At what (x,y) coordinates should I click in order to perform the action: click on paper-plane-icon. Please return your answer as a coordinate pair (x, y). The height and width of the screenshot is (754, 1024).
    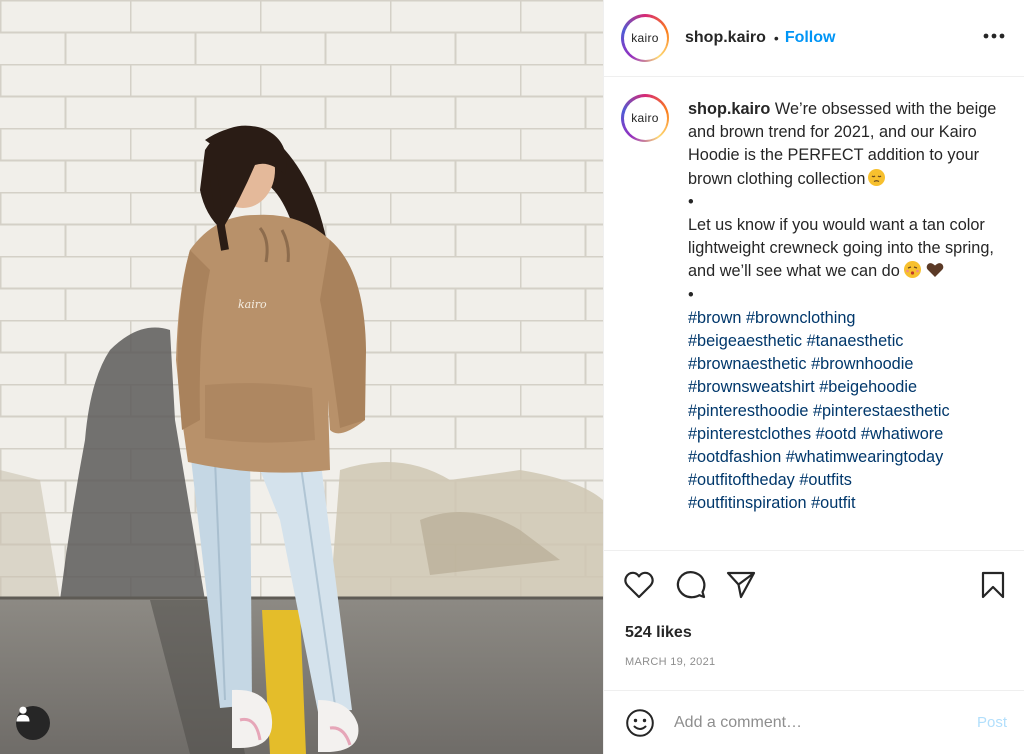
    Looking at the image, I should click on (741, 585).